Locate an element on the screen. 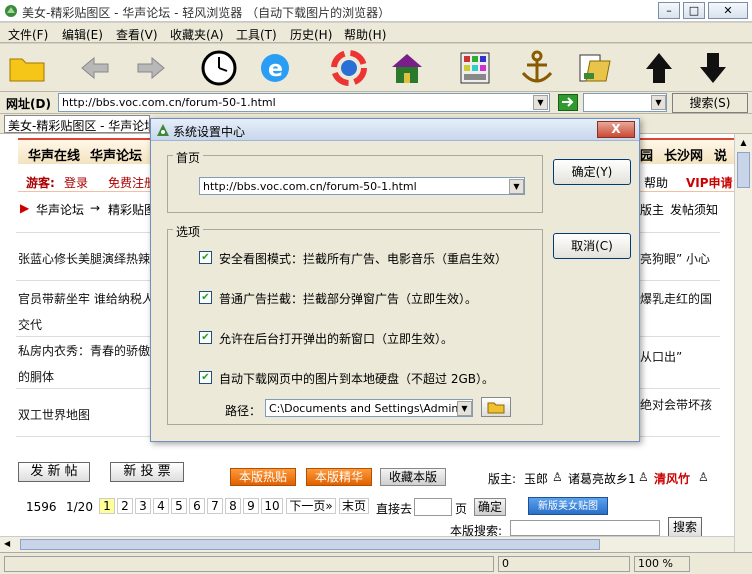 Image resolution: width=752 pixels, height=574 pixels. post-title-3b: 从口出” is located at coordinates (680, 356).